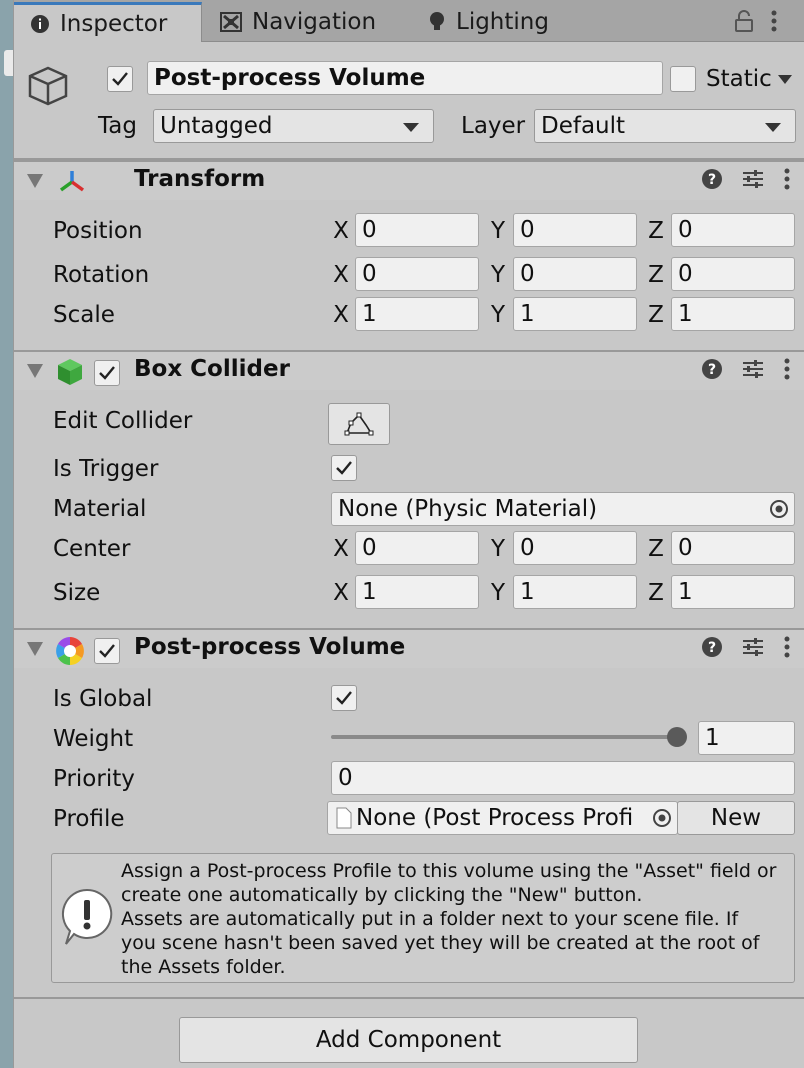 The image size is (804, 1068). Describe the element at coordinates (493, 126) in the screenshot. I see `layer-label: Layer` at that location.